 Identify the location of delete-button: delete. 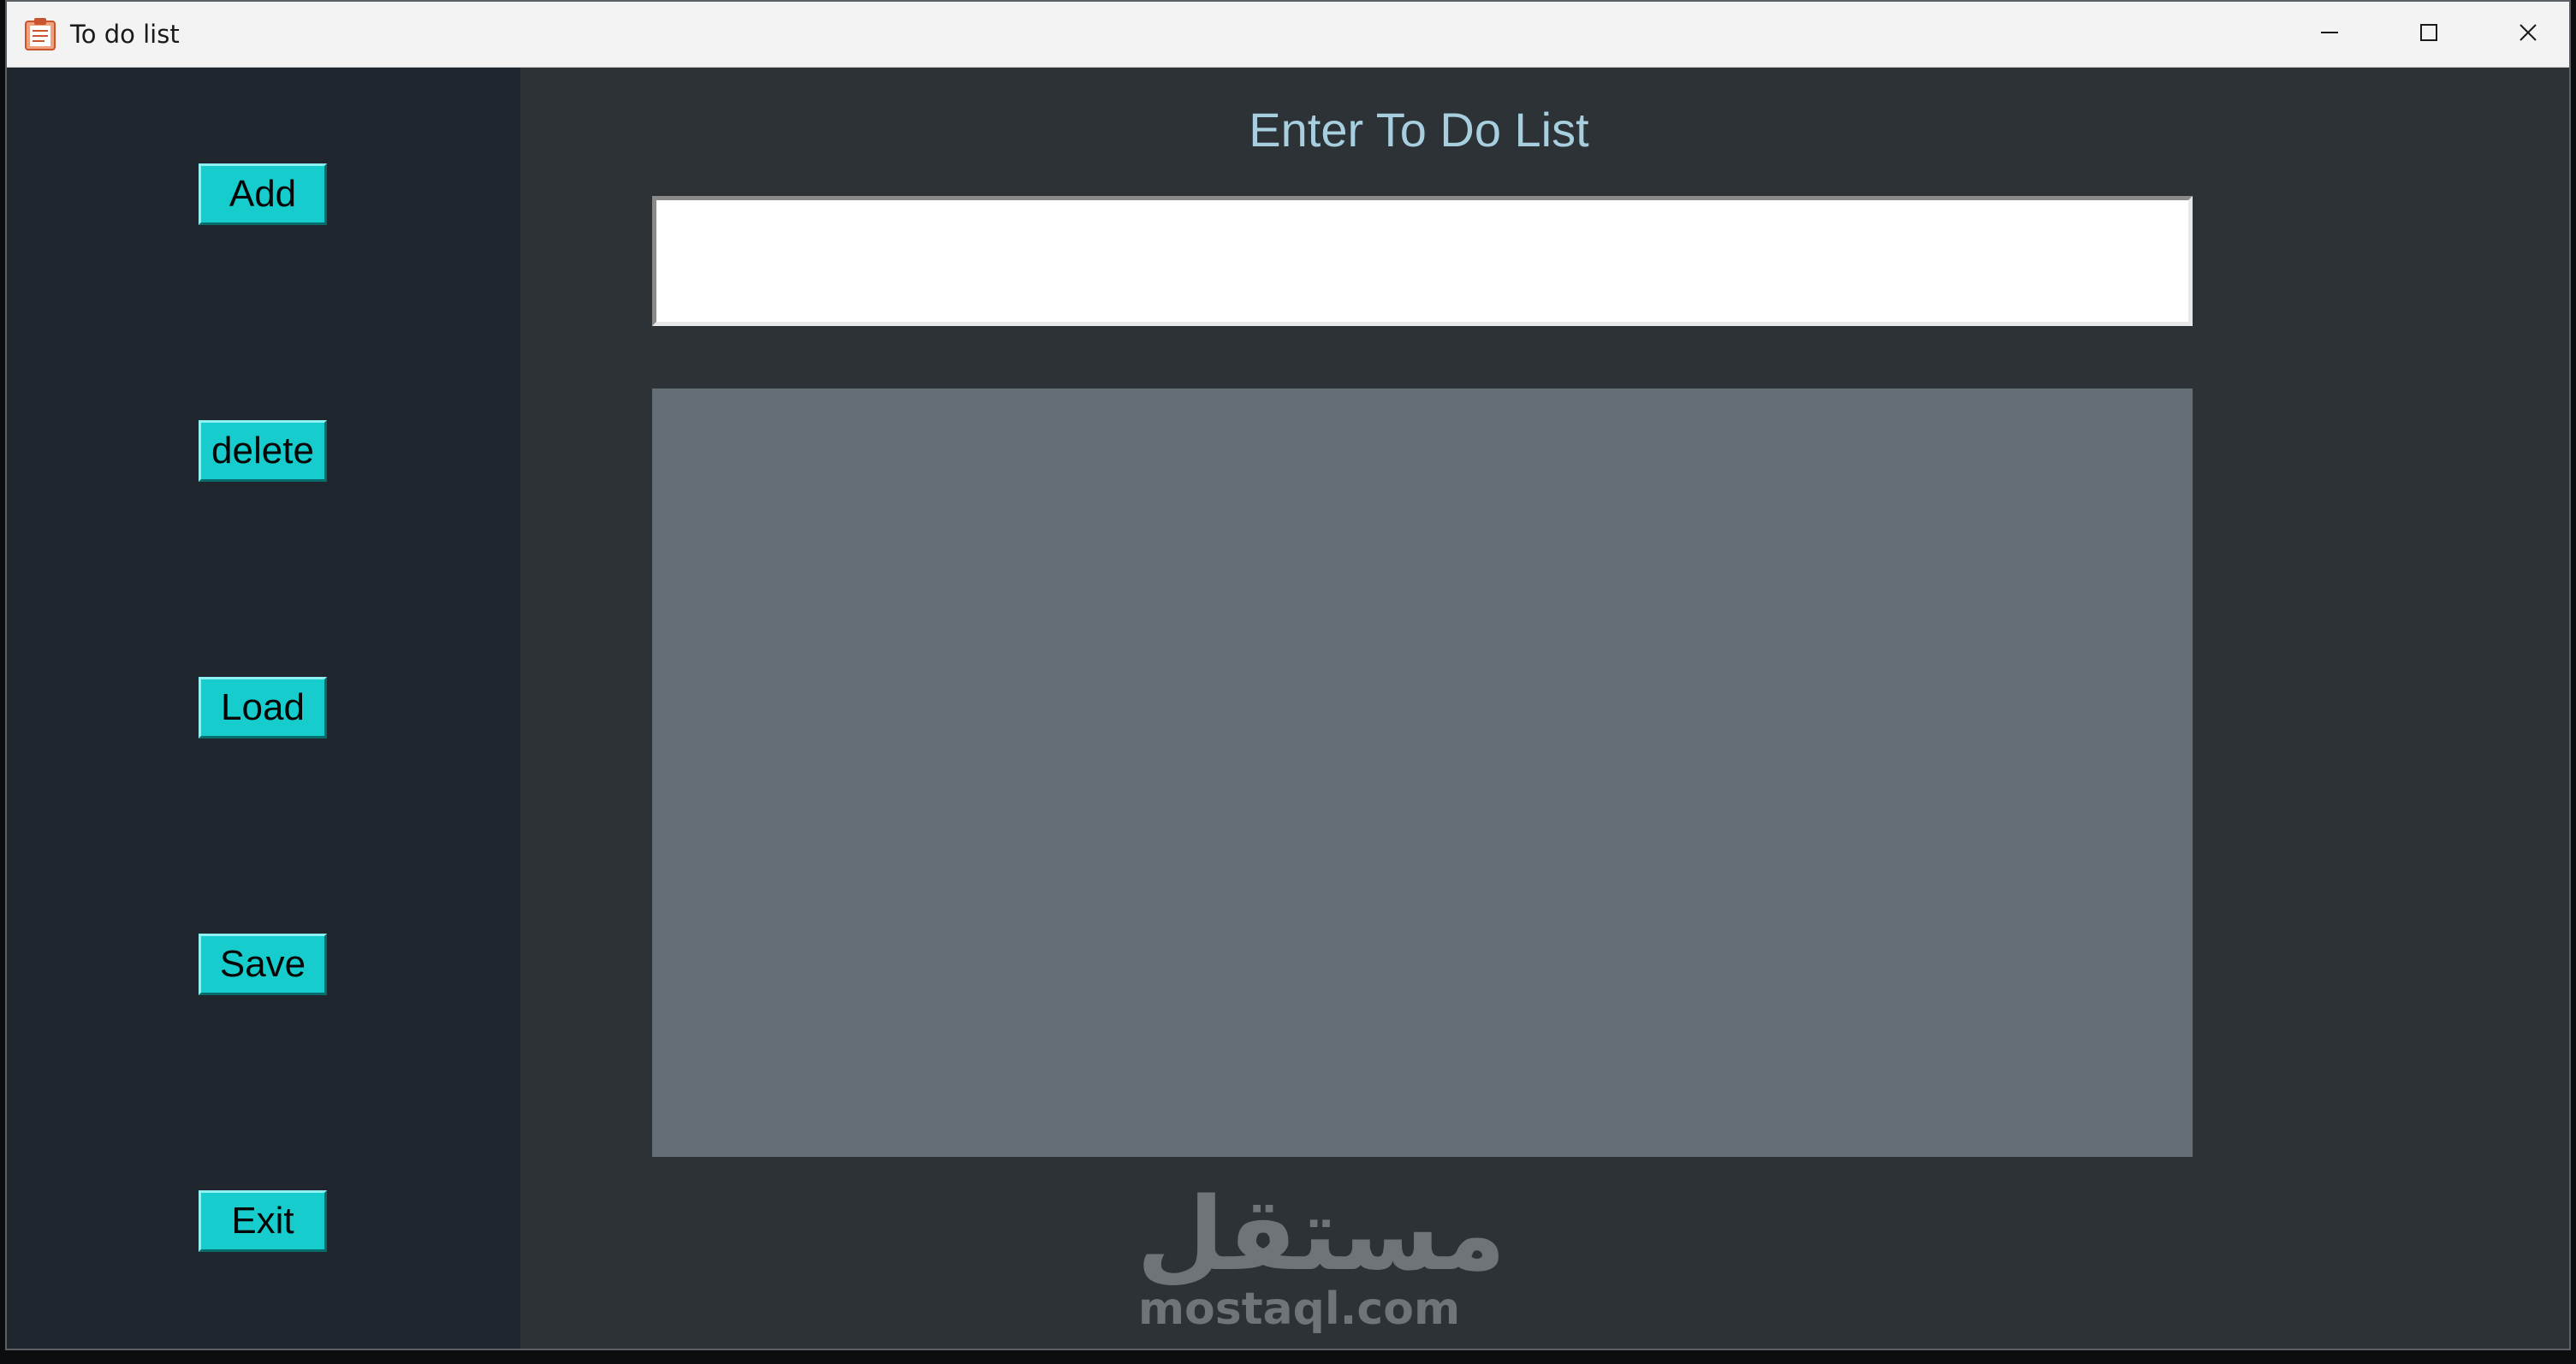
(263, 451).